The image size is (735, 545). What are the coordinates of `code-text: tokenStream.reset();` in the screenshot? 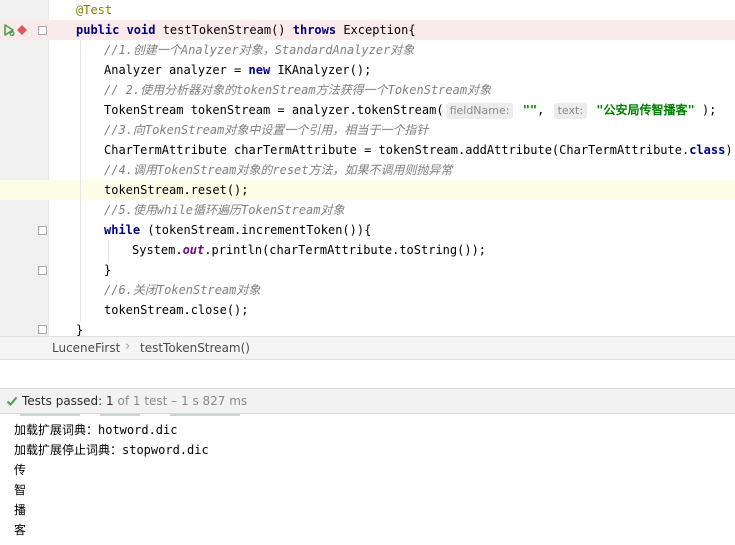 It's located at (176, 190).